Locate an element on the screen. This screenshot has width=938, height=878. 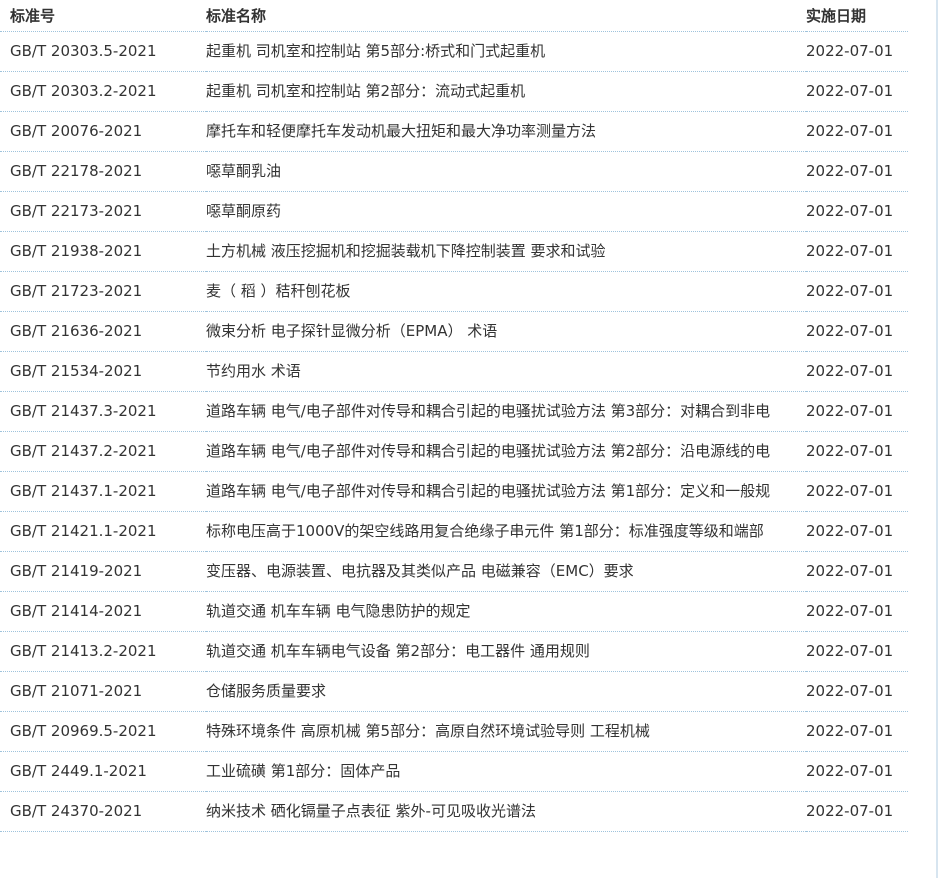
standard-name: 噁草酮乳油 is located at coordinates (506, 171).